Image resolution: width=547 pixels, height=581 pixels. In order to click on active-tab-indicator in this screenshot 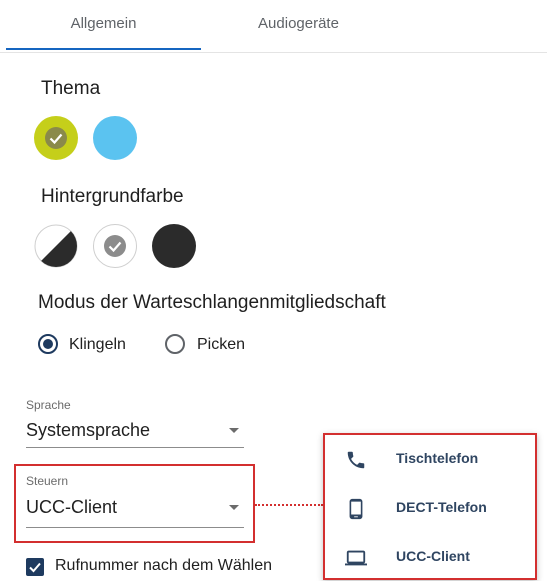, I will do `click(103, 49)`.